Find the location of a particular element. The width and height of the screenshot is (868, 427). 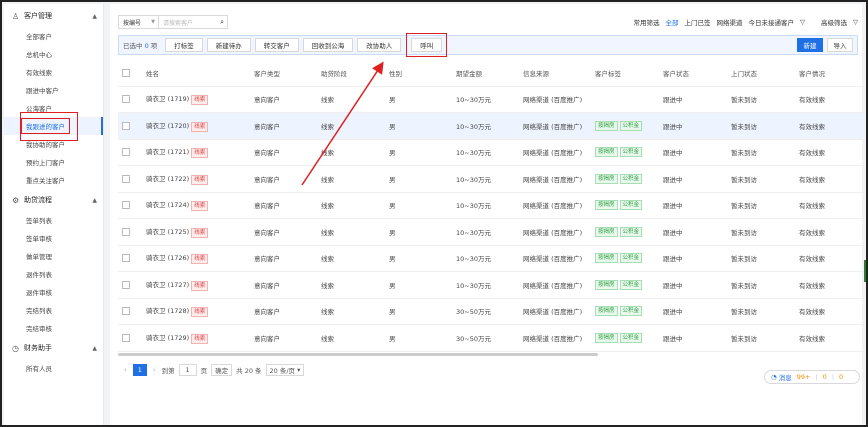

search-input: 请搜索客户 ⌕ is located at coordinates (193, 22).